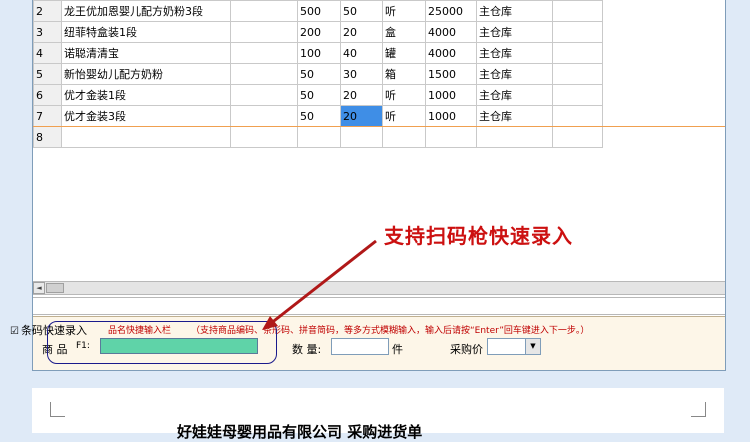 This screenshot has height=442, width=750. What do you see at coordinates (300, 432) in the screenshot?
I see `document-title: 好娃娃母婴用品有限公司 采购进货单` at bounding box center [300, 432].